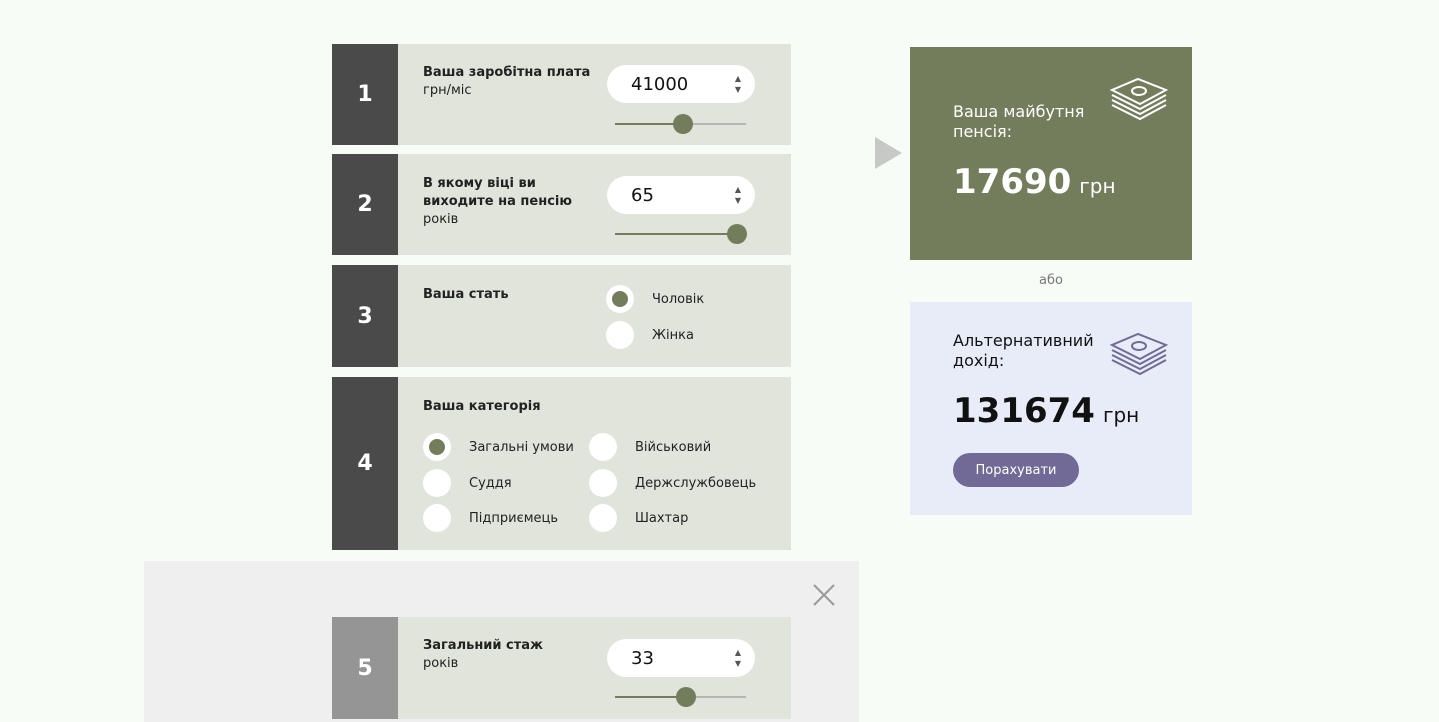  I want to click on alternative-amount: 131674 грн, so click(1046, 413).